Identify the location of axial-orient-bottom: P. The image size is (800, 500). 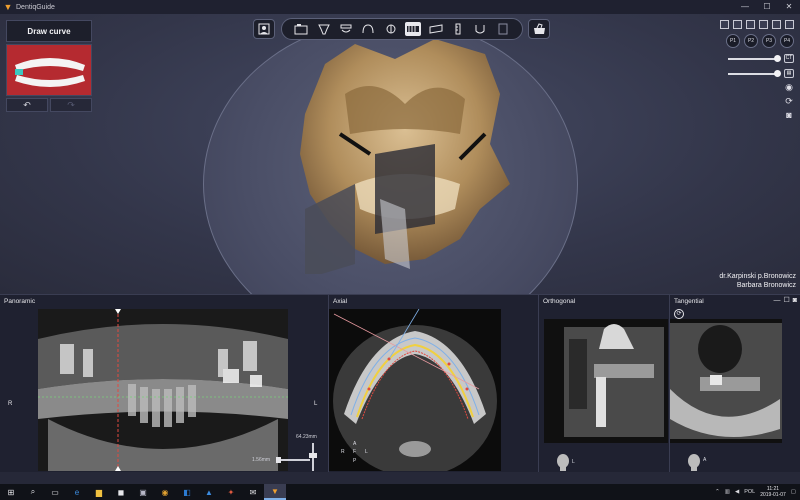
(355, 461).